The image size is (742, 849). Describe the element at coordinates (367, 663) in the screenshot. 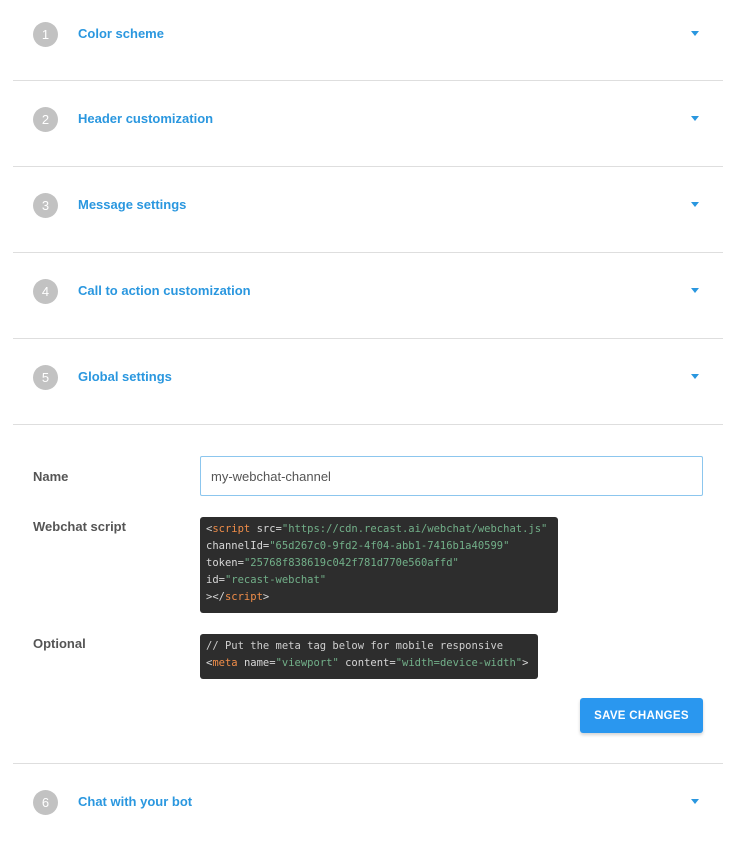

I see `code-token: content=` at that location.